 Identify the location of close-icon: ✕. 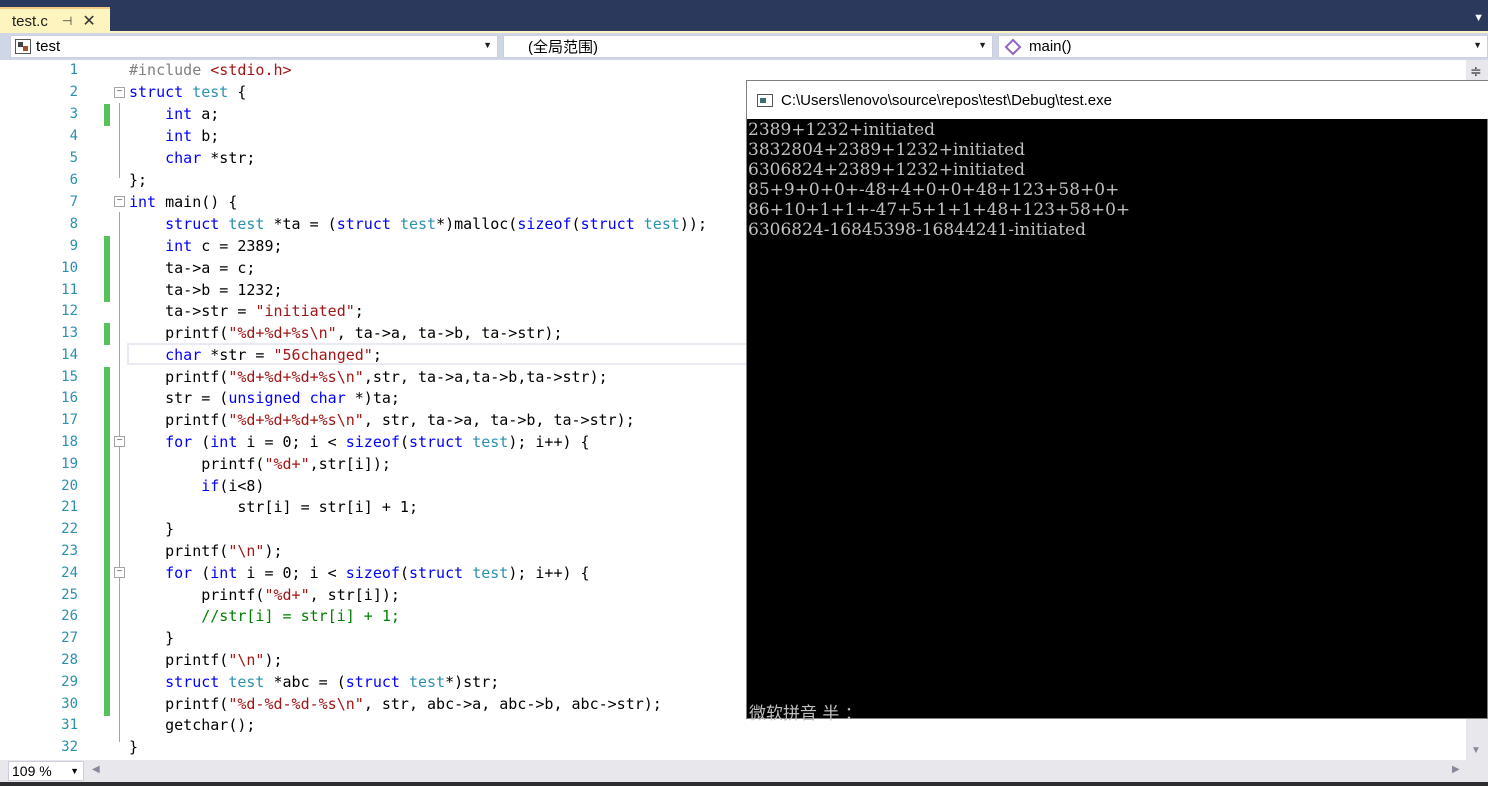
(88, 21).